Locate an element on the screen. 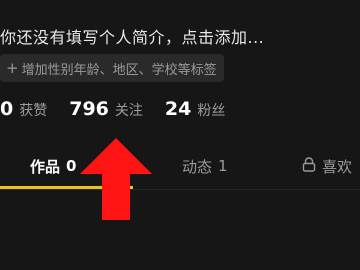 The height and width of the screenshot is (270, 360). tab-divider is located at coordinates (180, 189).